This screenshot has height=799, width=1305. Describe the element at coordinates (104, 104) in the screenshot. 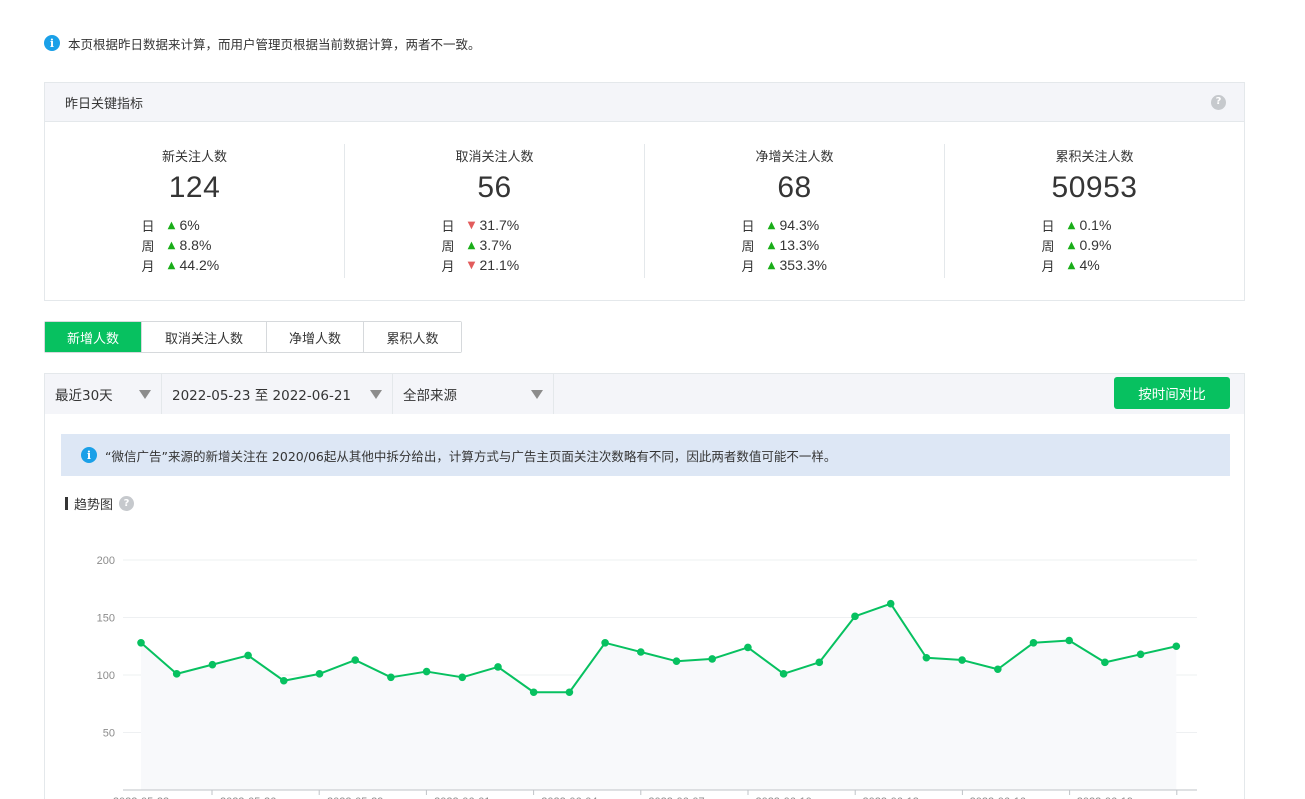

I see `kpi-title: 昨日关键指标` at that location.